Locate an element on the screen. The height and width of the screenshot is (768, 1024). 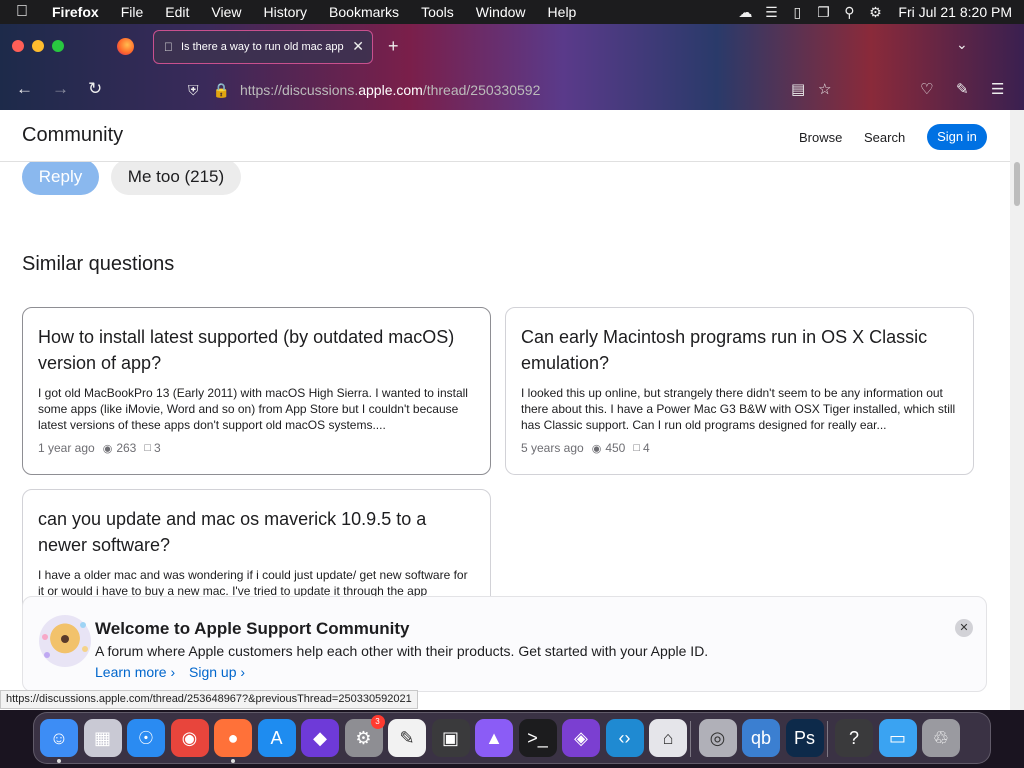
tab-list-chevron-down-icon: ⌄ is located at coordinates (962, 44).